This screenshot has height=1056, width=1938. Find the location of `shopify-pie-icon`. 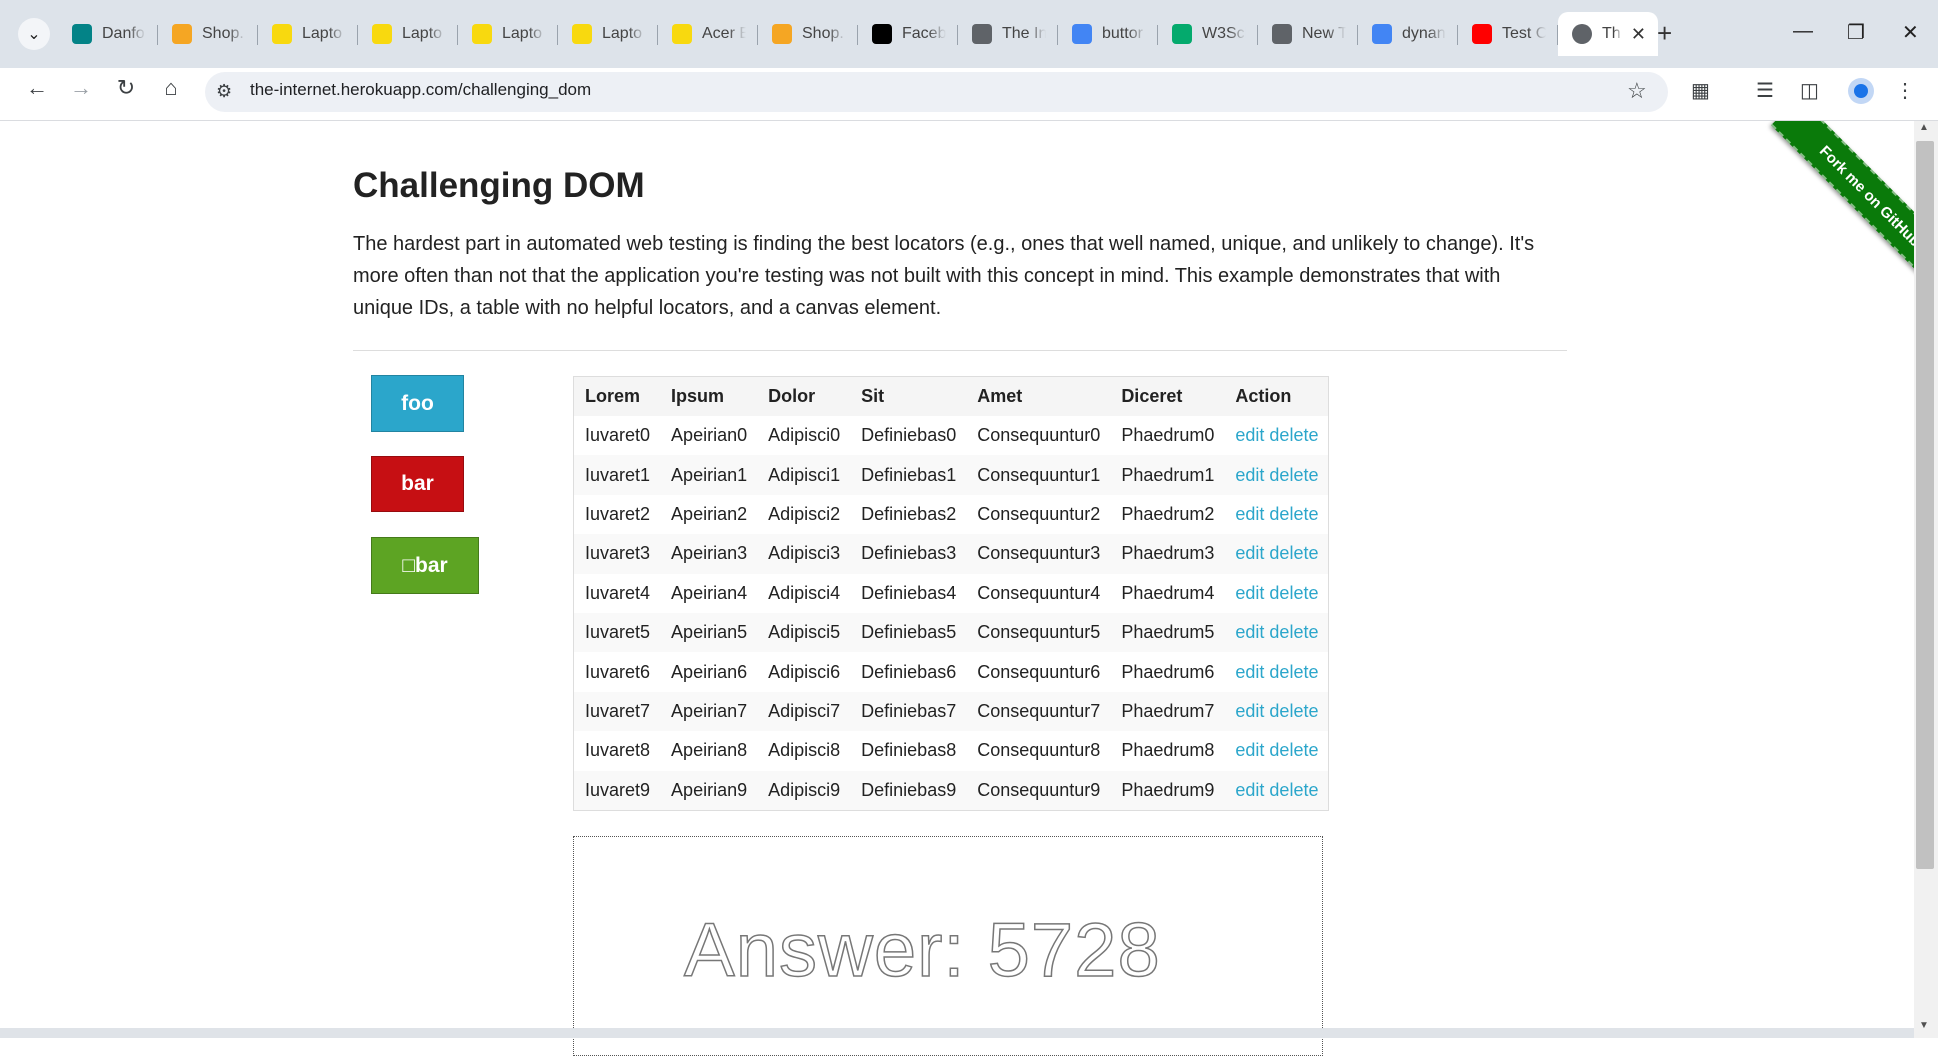

shopify-pie-icon is located at coordinates (782, 34).